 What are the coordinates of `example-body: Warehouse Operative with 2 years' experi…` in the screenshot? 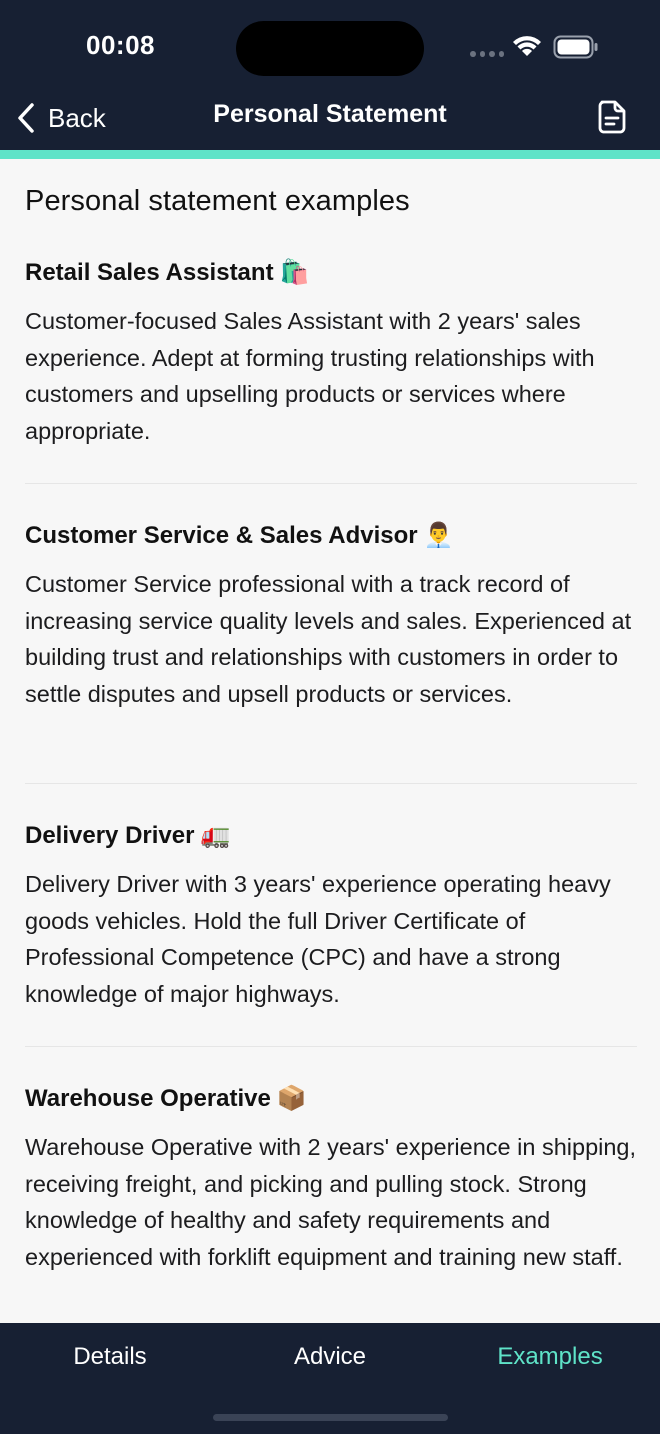 It's located at (331, 1202).